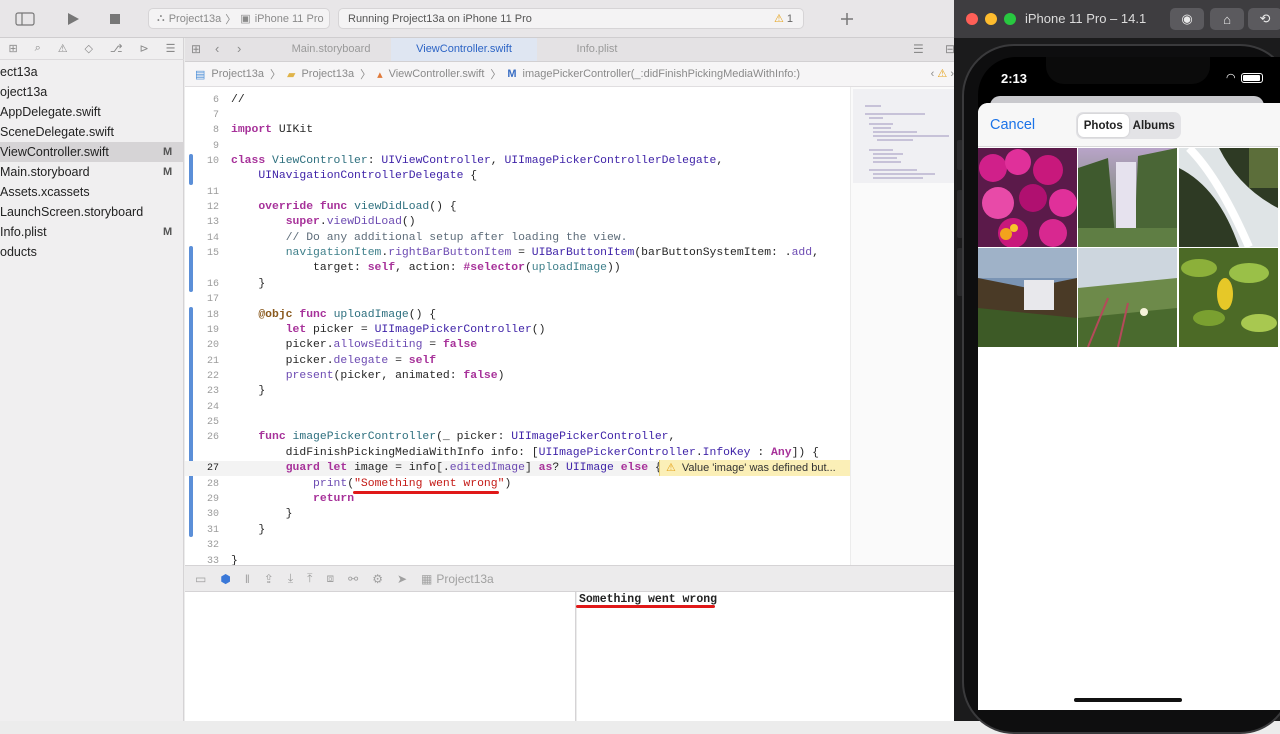  I want to click on simulator-title: iPhone 11 Pro – 14.1, so click(1086, 18).